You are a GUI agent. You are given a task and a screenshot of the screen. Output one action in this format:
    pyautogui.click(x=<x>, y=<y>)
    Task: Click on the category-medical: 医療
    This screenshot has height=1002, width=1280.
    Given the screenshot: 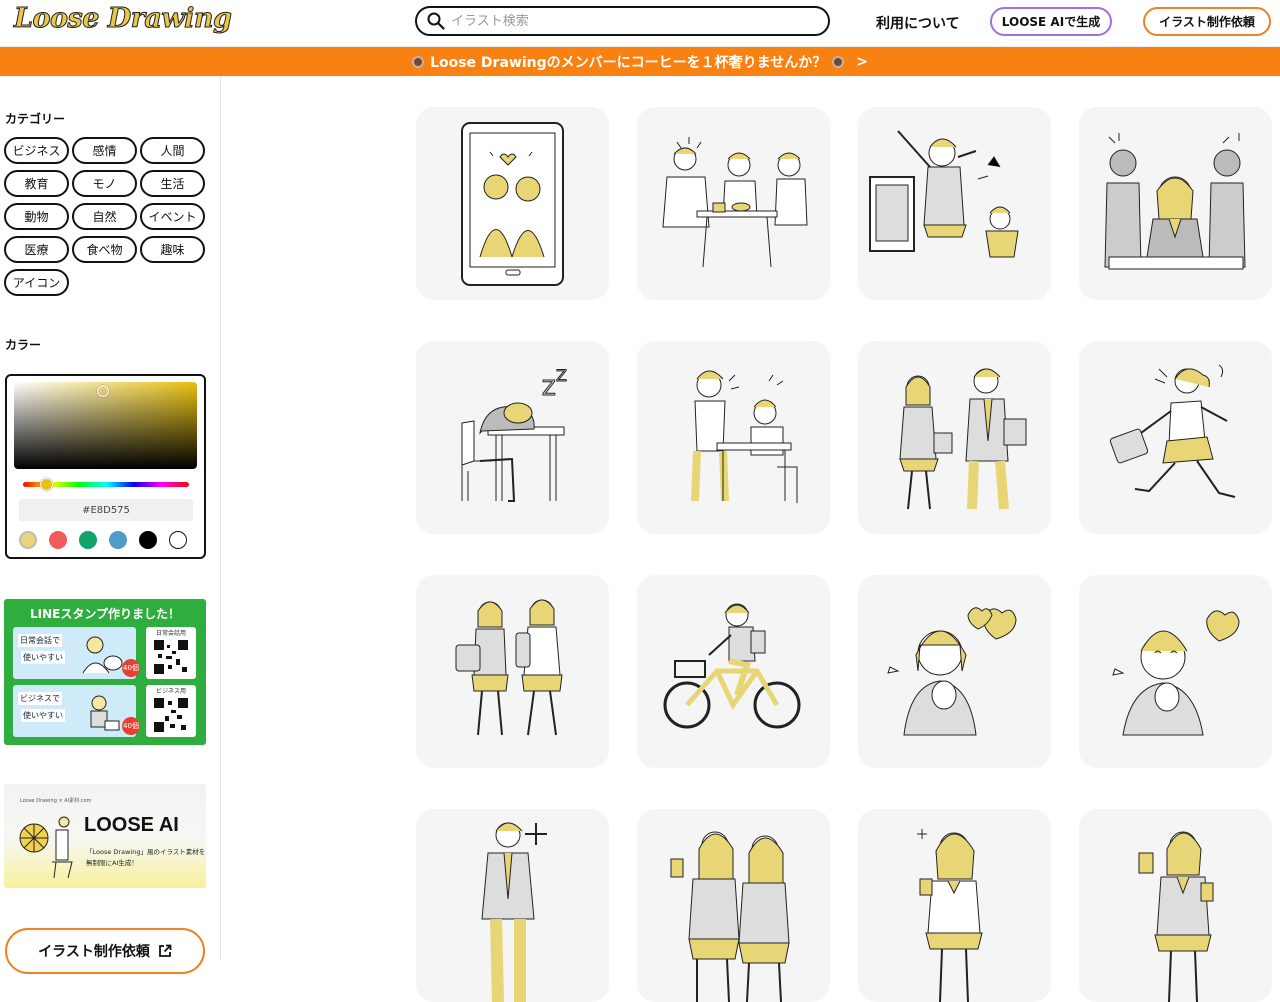 What is the action you would take?
    pyautogui.click(x=36, y=249)
    